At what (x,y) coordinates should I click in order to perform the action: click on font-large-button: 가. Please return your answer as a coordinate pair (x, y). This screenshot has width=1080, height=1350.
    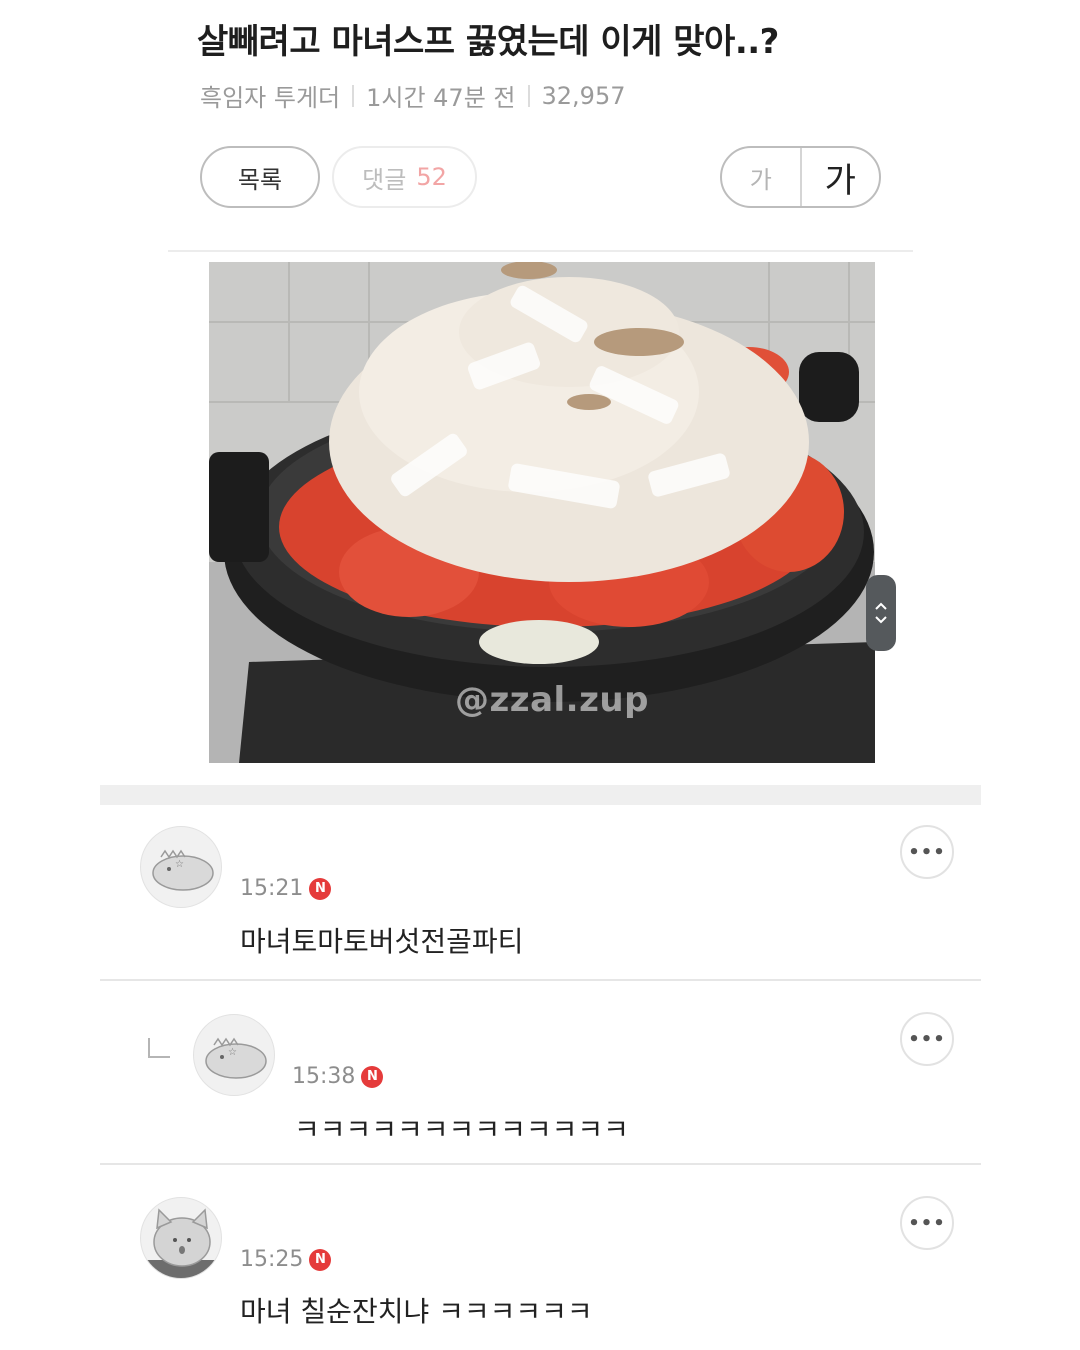
    Looking at the image, I should click on (841, 177).